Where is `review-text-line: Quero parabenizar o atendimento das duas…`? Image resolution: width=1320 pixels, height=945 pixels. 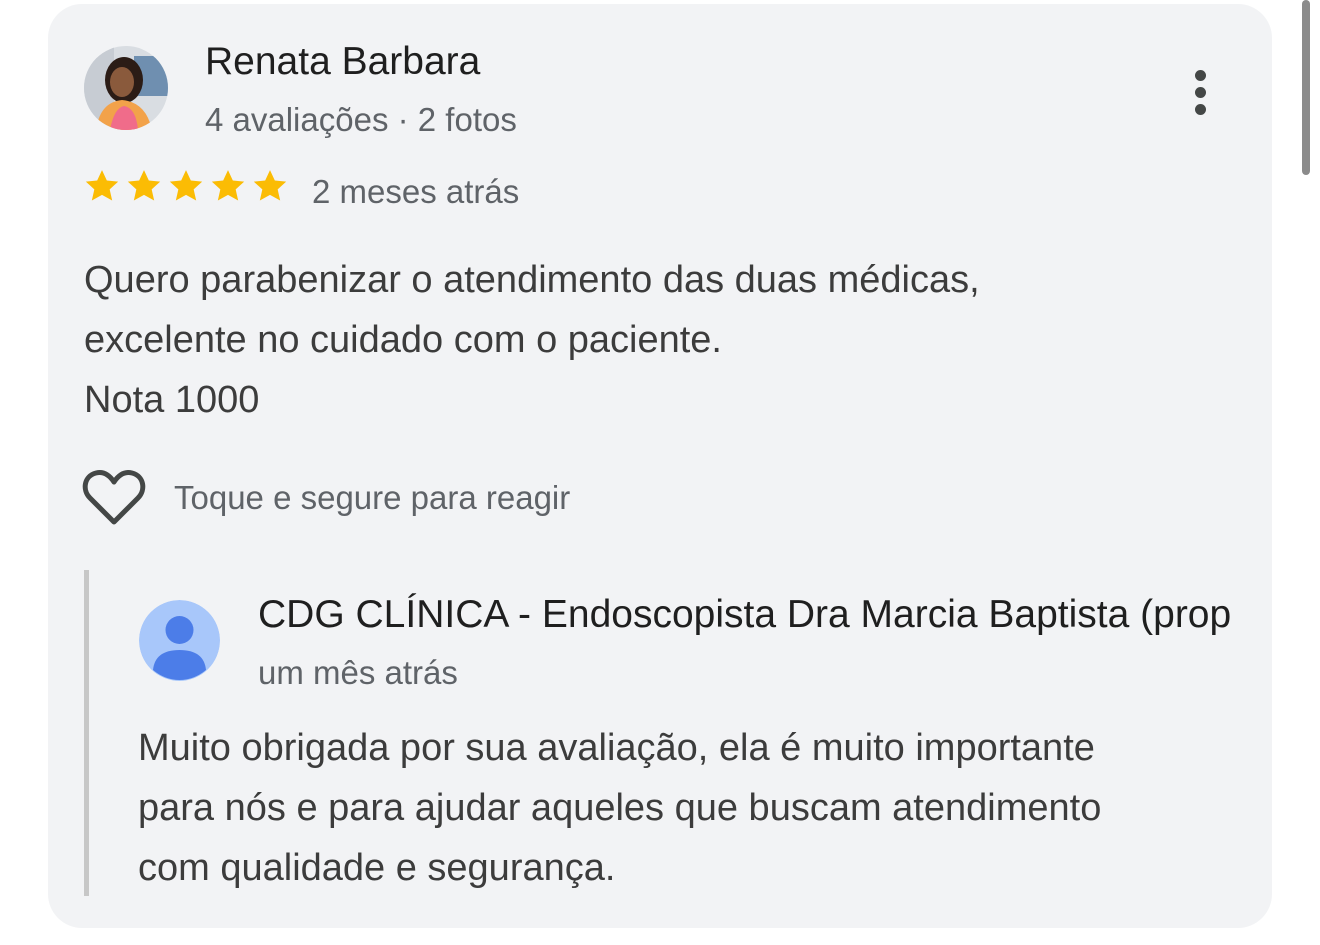
review-text-line: Quero parabenizar o atendimento das duas… is located at coordinates (532, 280).